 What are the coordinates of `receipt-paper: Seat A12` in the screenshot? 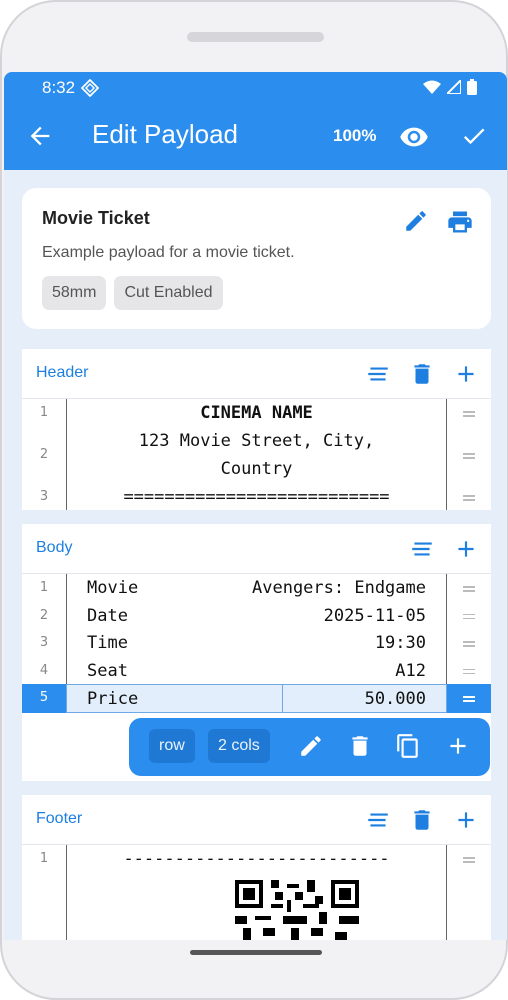 It's located at (256, 670).